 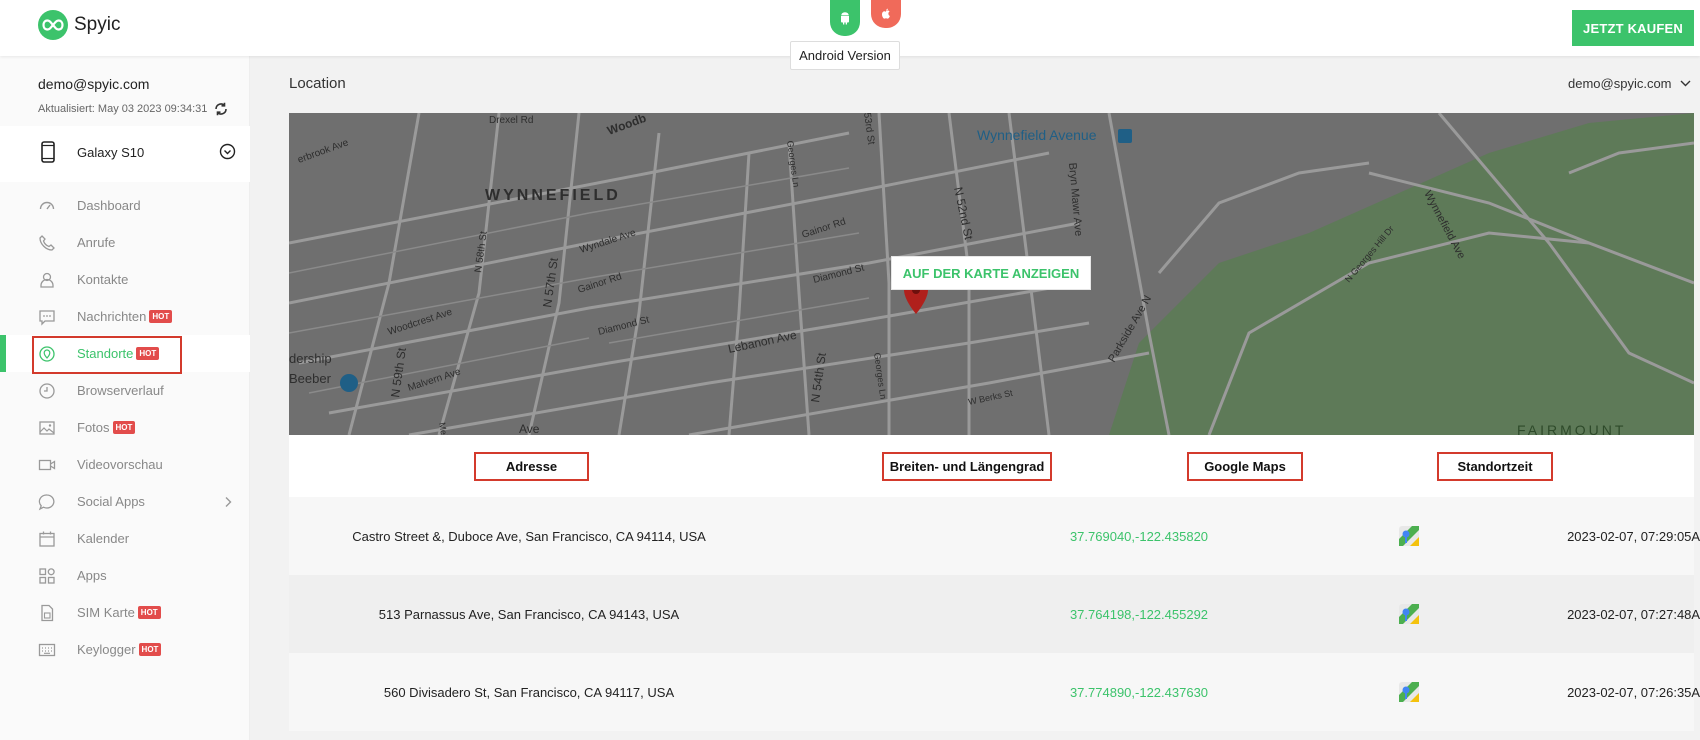 I want to click on sidebar-item-label: Nachrichten, so click(x=112, y=316).